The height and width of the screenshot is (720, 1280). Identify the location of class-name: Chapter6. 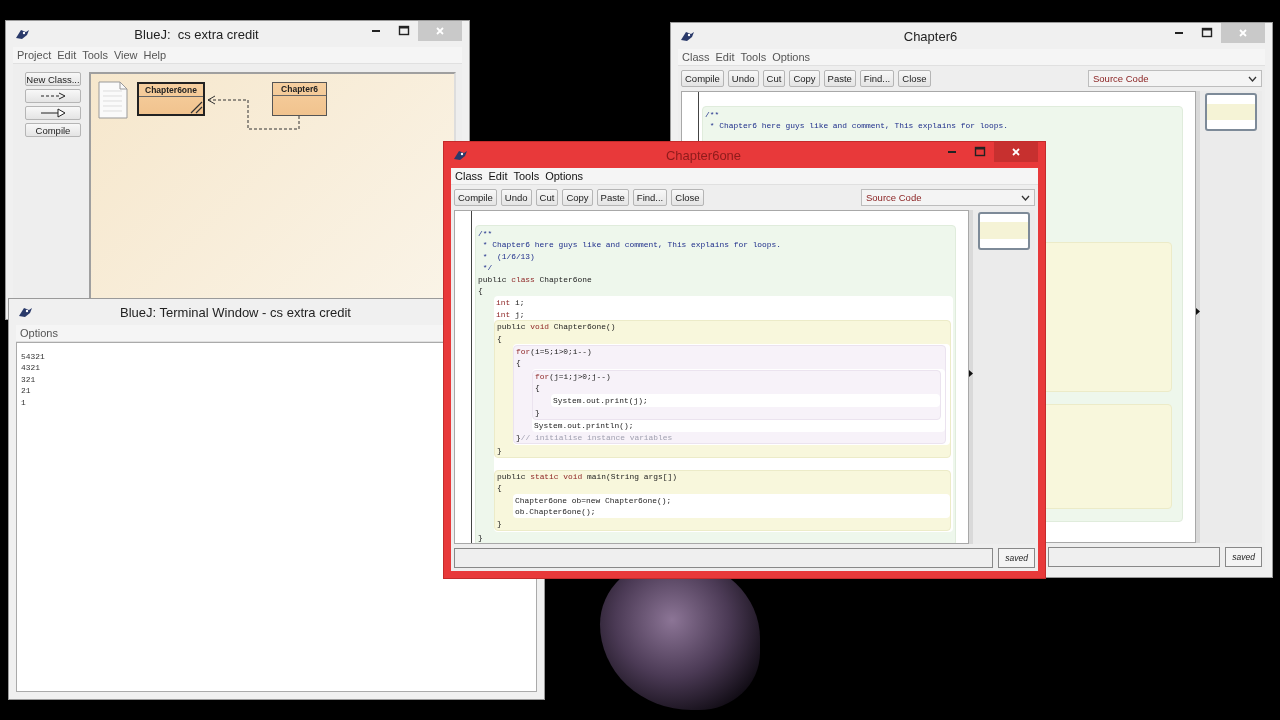
(299, 89).